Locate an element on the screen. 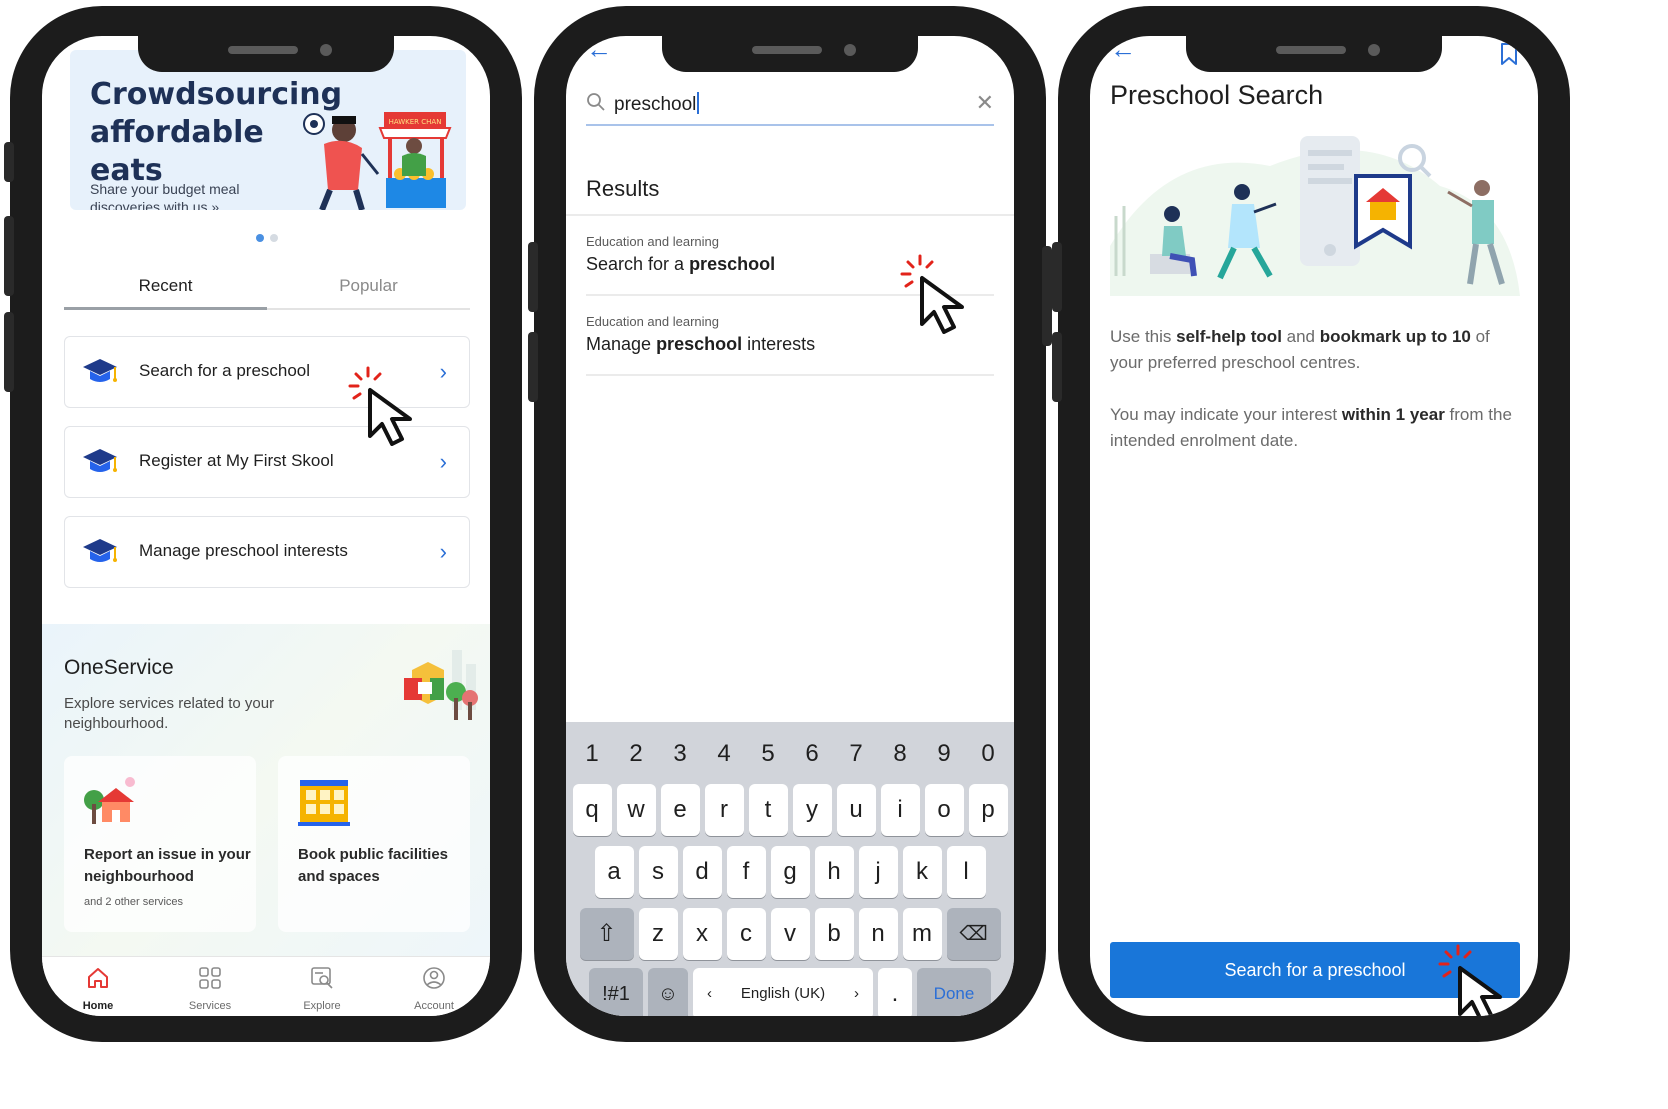  key: u is located at coordinates (856, 810).